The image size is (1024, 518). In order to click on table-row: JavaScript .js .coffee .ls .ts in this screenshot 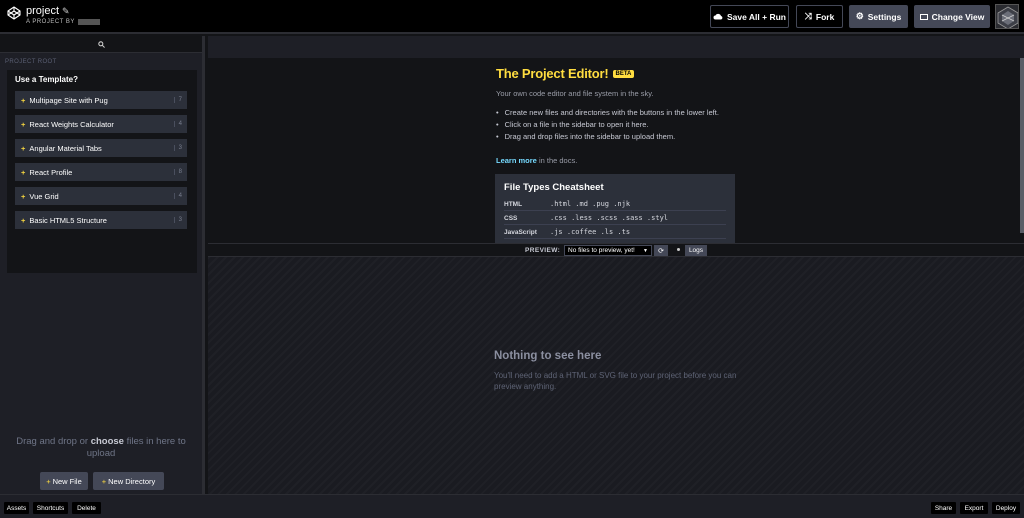, I will do `click(615, 232)`.